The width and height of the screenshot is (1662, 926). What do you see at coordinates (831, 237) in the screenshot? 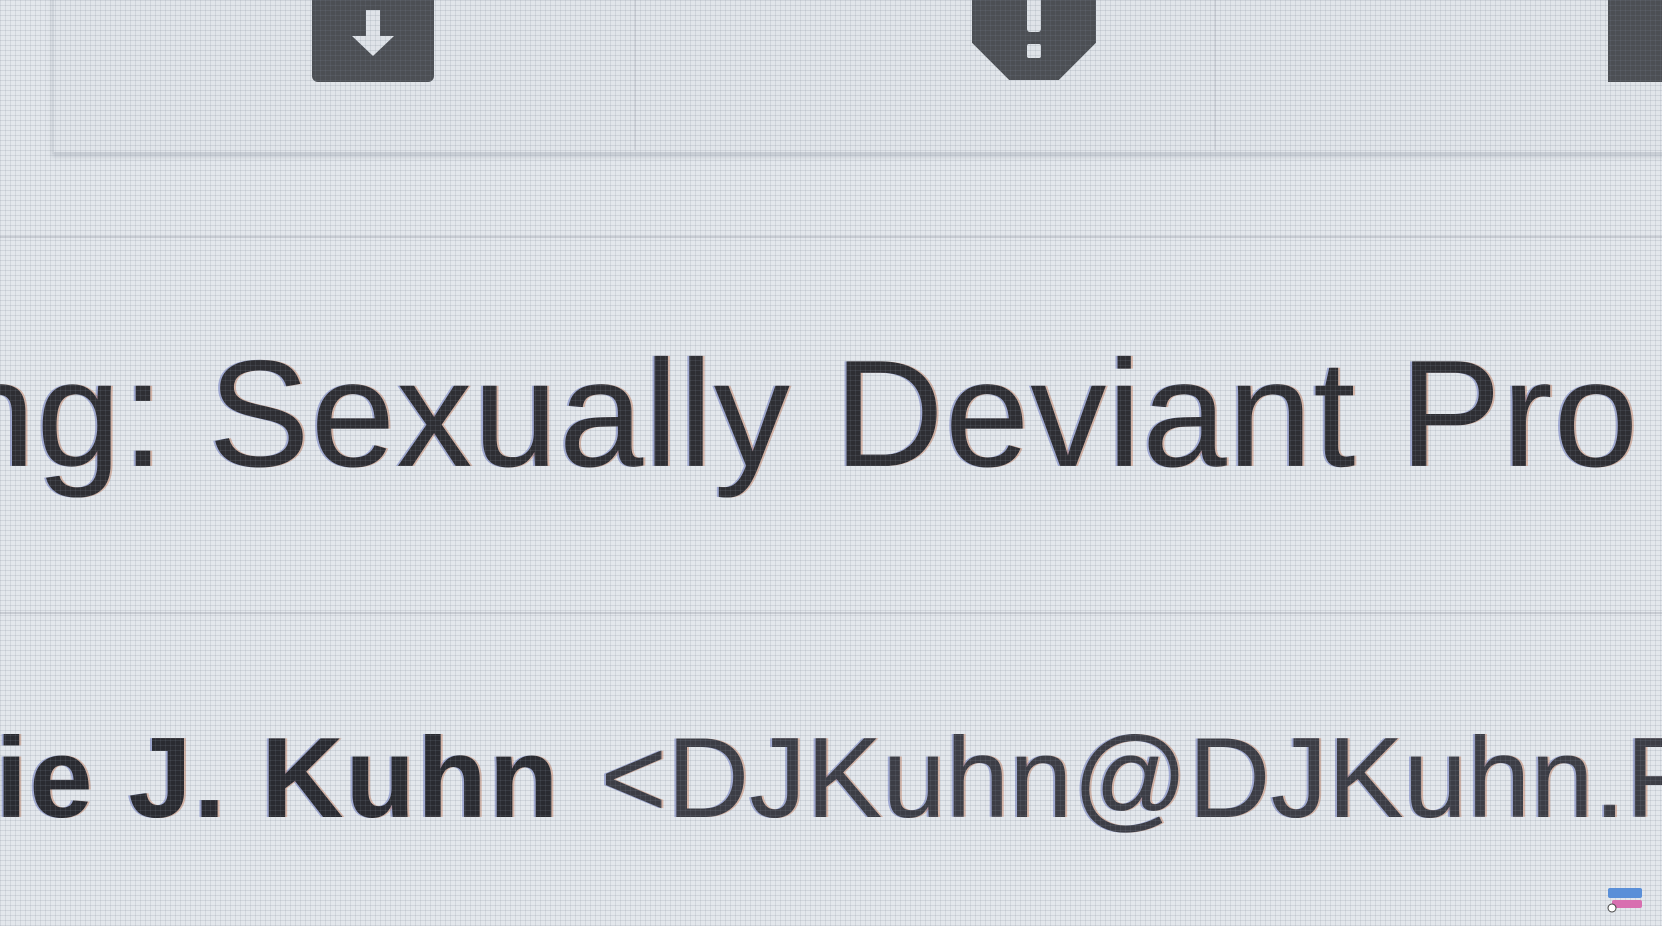
I see `toolbar-divider` at bounding box center [831, 237].